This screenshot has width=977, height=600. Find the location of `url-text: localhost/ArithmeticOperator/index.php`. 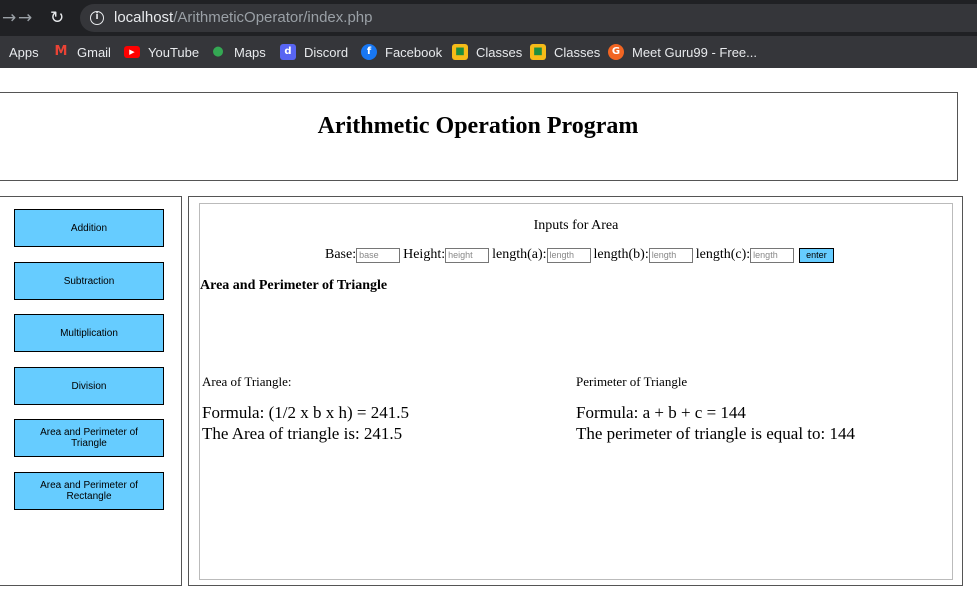

url-text: localhost/ArithmeticOperator/index.php is located at coordinates (243, 17).